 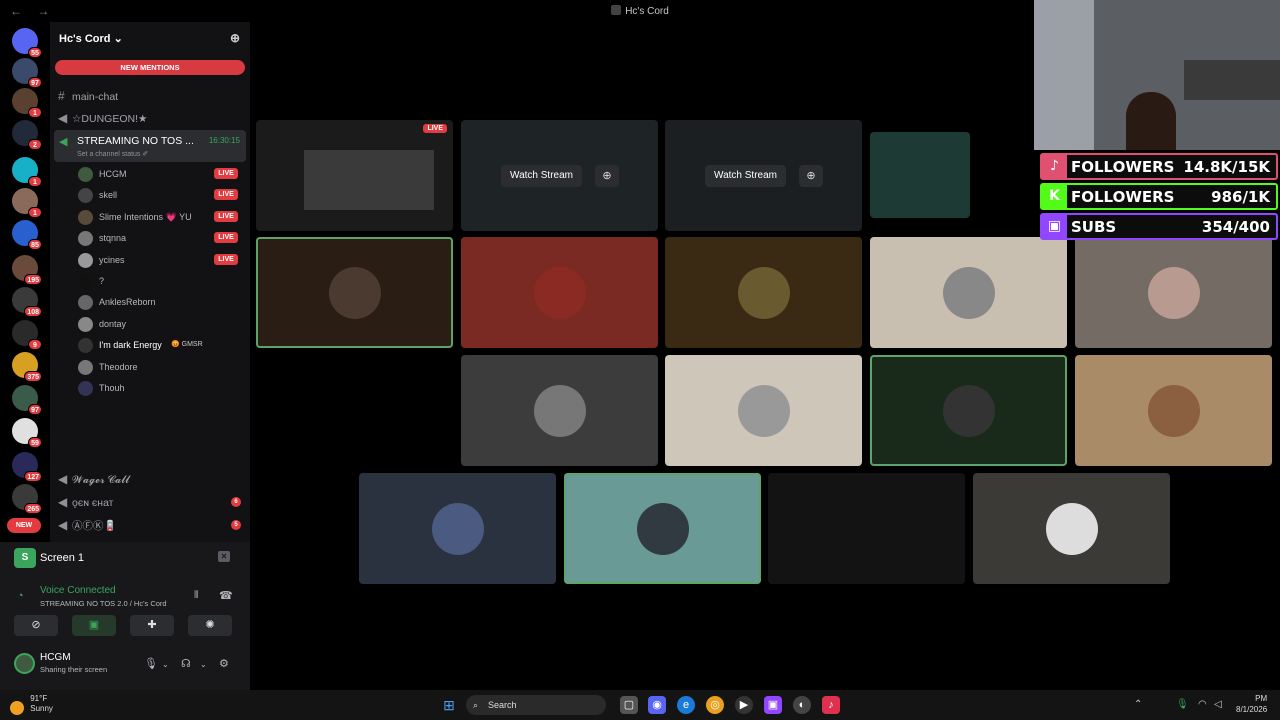 What do you see at coordinates (744, 705) in the screenshot?
I see `media-player-icon: ▶` at bounding box center [744, 705].